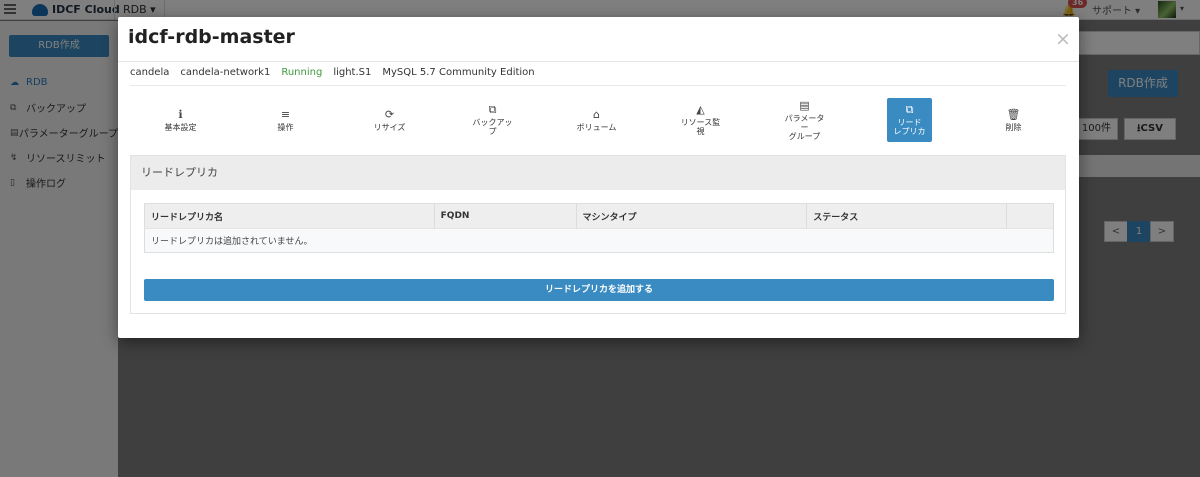 This screenshot has width=1200, height=477. I want to click on table-header-row: リードレプリカ名 FQDN マシンタイプ ステータス, so click(599, 216).